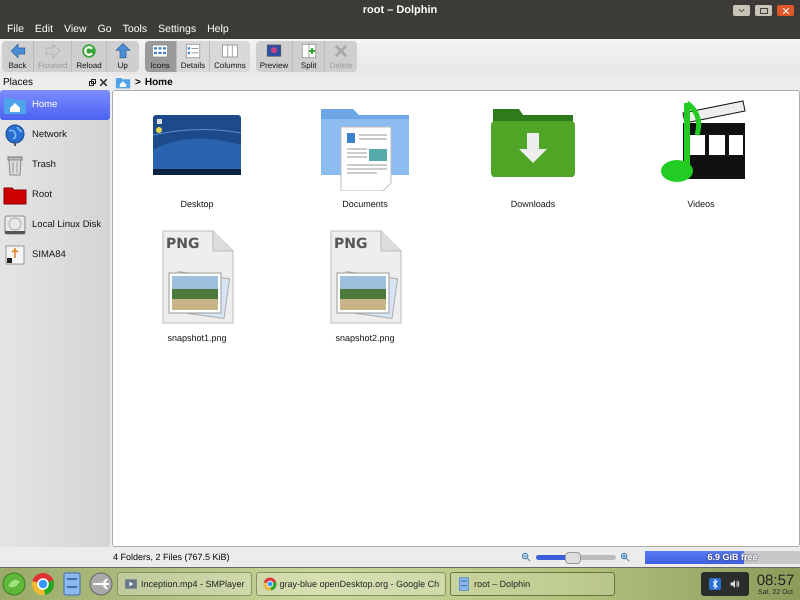  Describe the element at coordinates (55, 165) in the screenshot. I see `places-item: Trash` at that location.